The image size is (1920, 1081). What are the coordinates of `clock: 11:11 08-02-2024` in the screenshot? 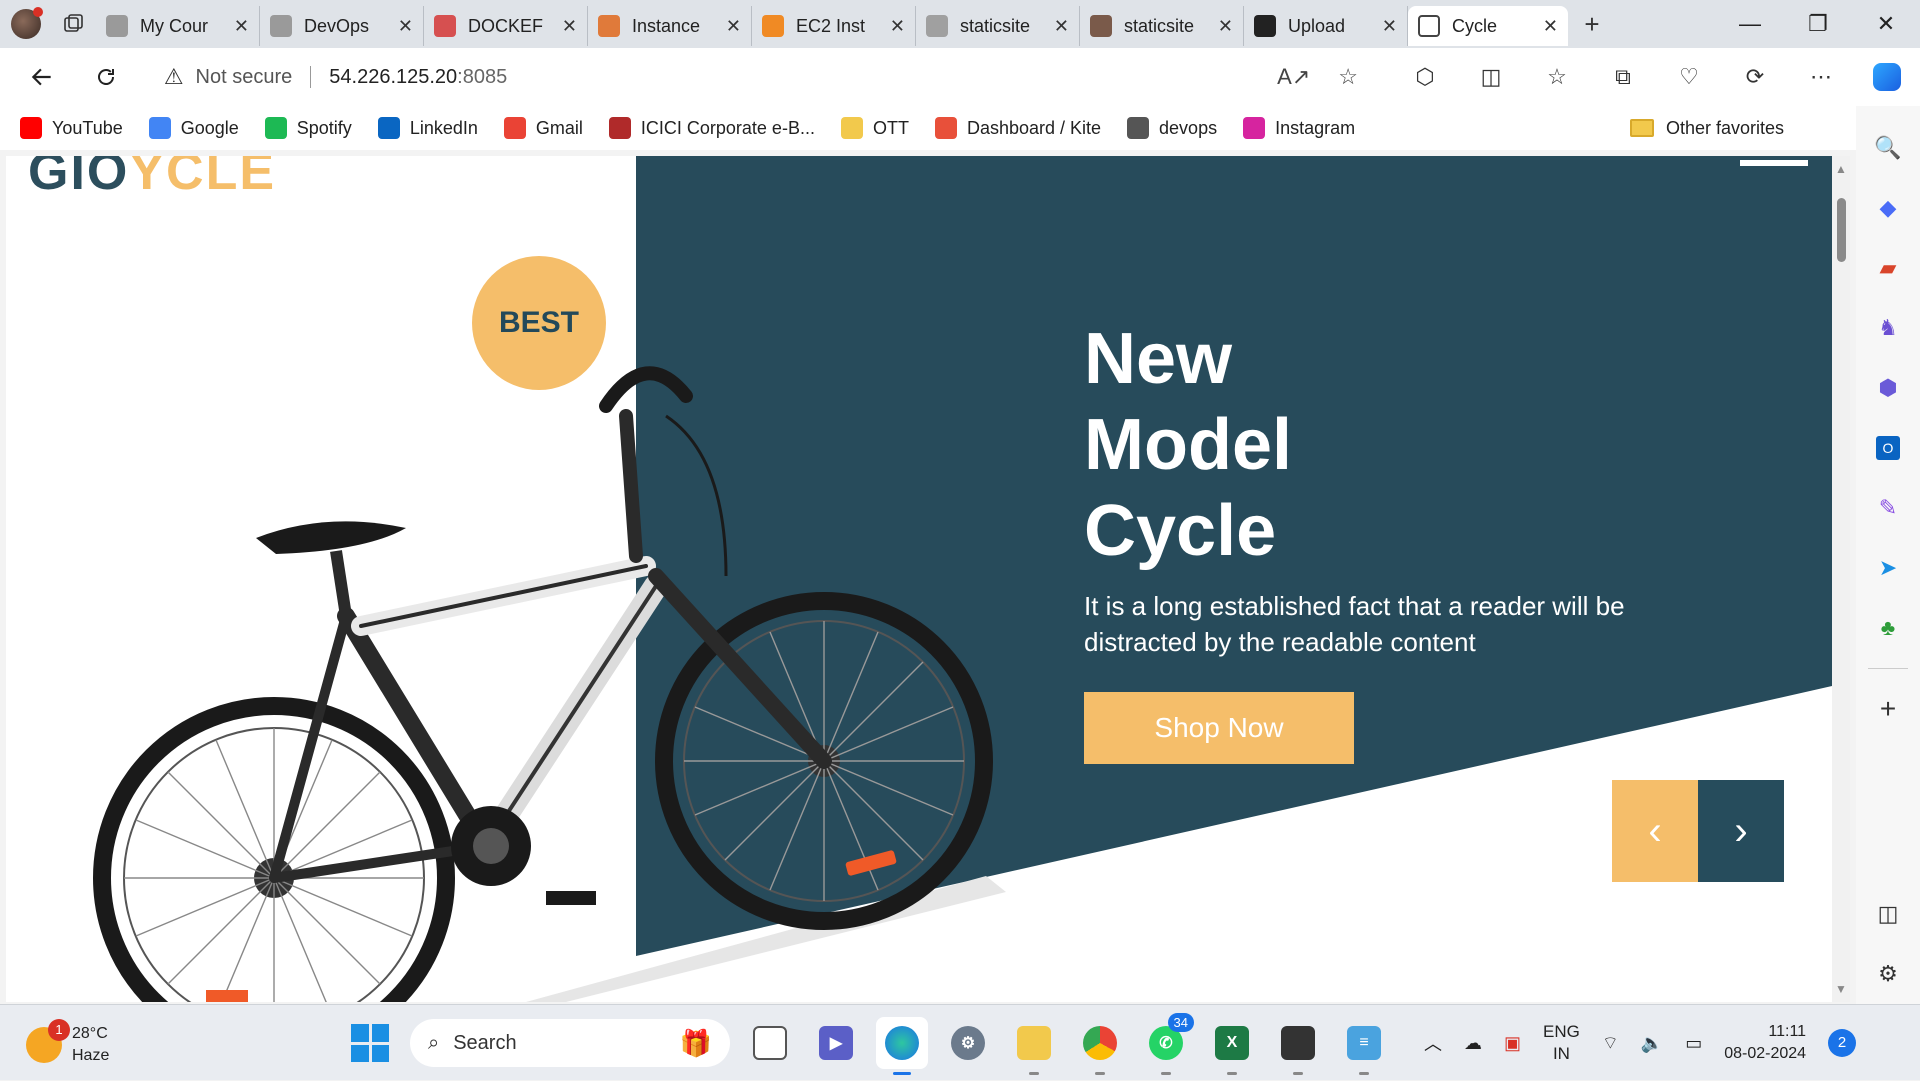 It's located at (1765, 1043).